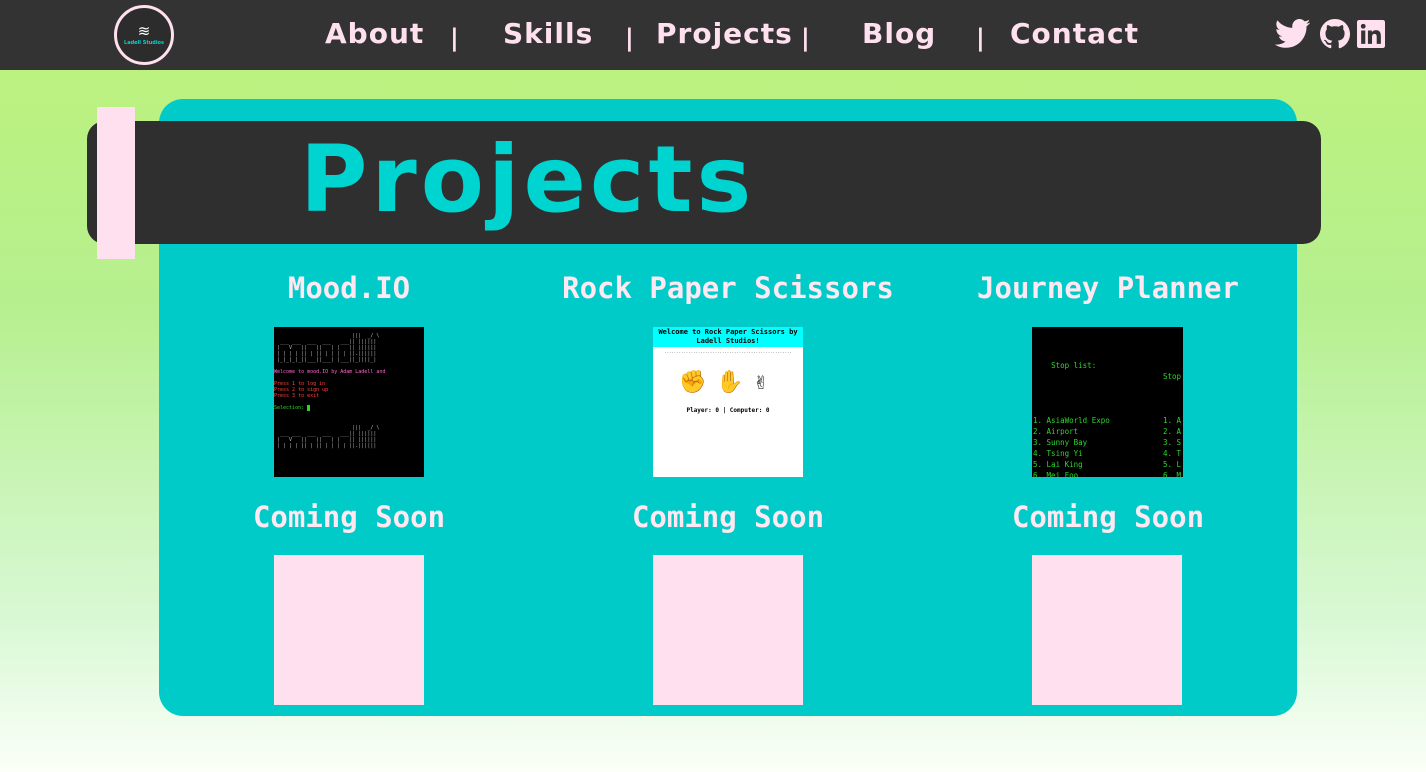 The image size is (1426, 772). Describe the element at coordinates (1371, 34) in the screenshot. I see `linkedin-icon` at that location.